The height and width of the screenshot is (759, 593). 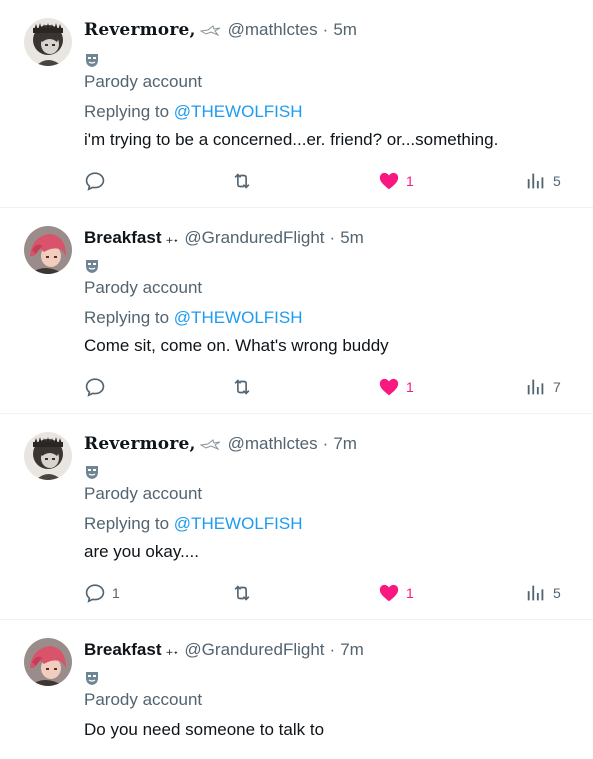 What do you see at coordinates (116, 593) in the screenshot?
I see `reply-count: 1` at bounding box center [116, 593].